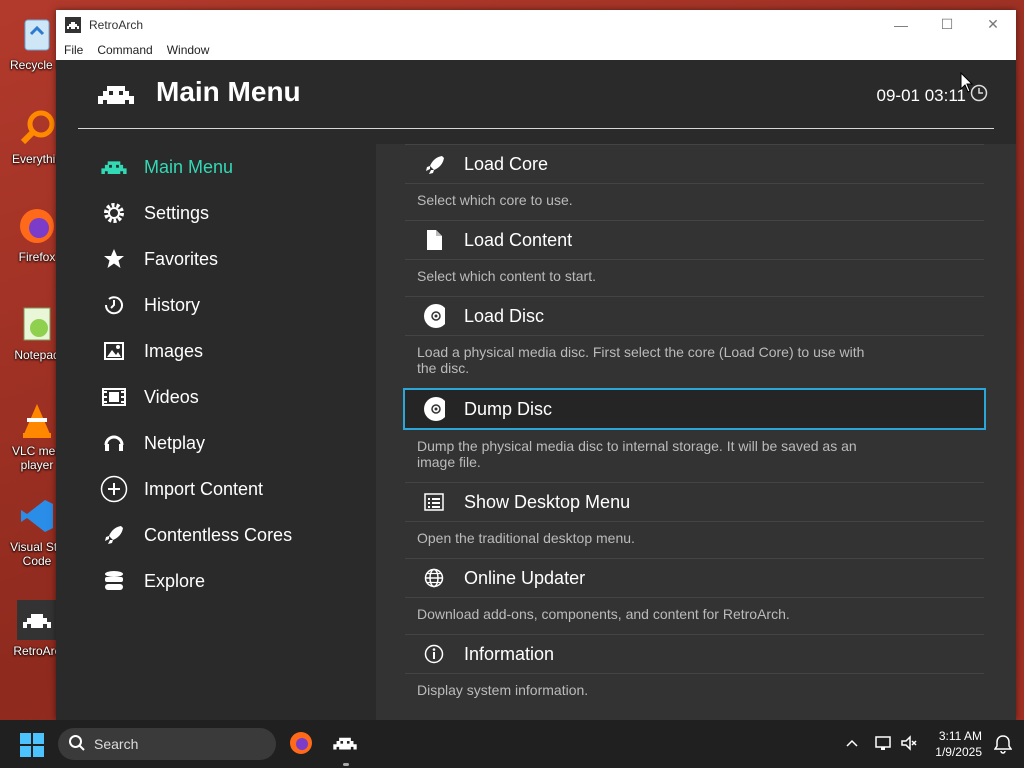  Describe the element at coordinates (346, 748) in the screenshot. I see `taskbar-retroarch-icon` at that location.